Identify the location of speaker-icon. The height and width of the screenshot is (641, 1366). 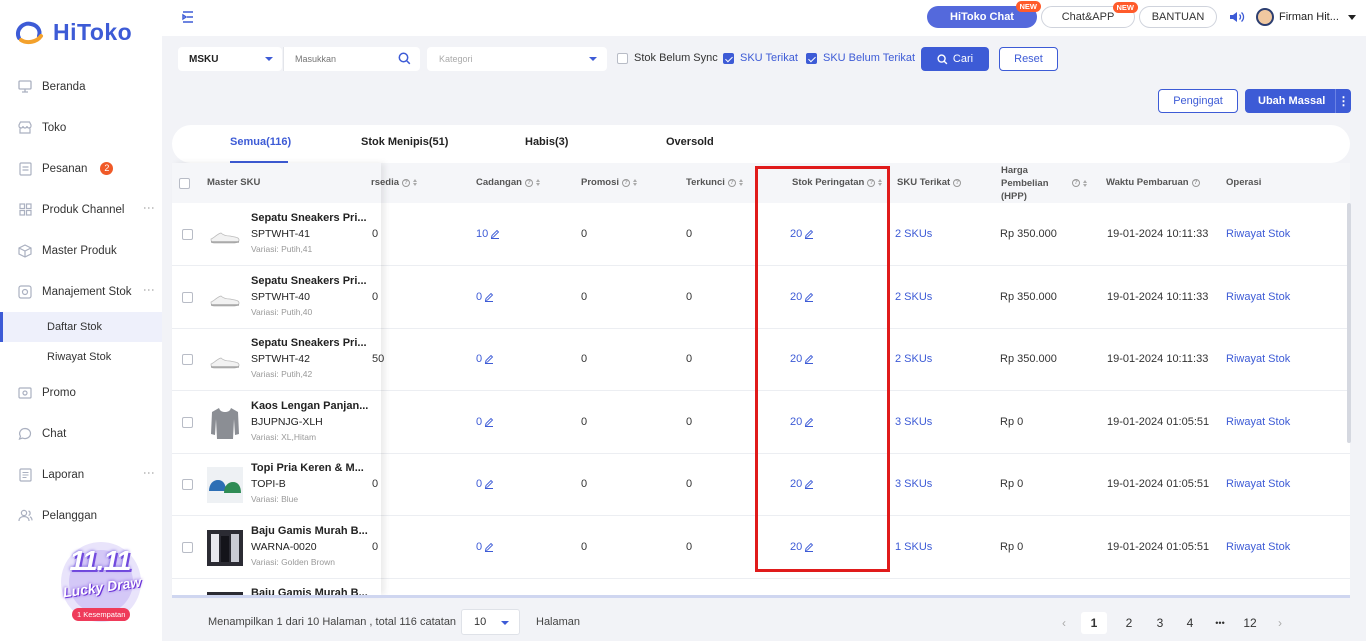
(1237, 17).